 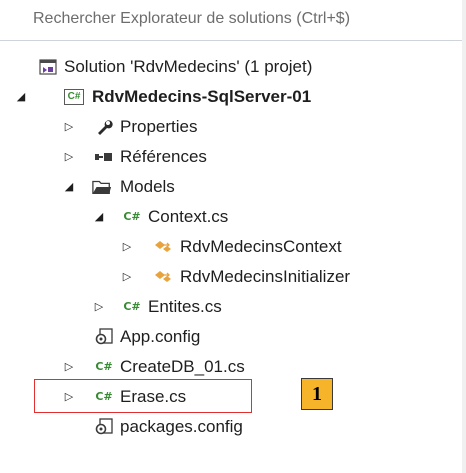 What do you see at coordinates (233, 127) in the screenshot?
I see `tree-item-properties: ▷ Properties` at bounding box center [233, 127].